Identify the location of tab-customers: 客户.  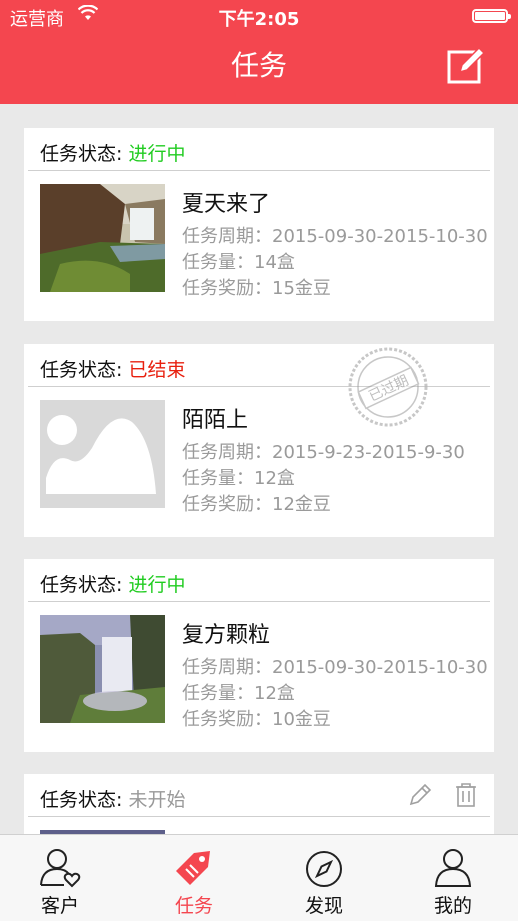
(62, 878).